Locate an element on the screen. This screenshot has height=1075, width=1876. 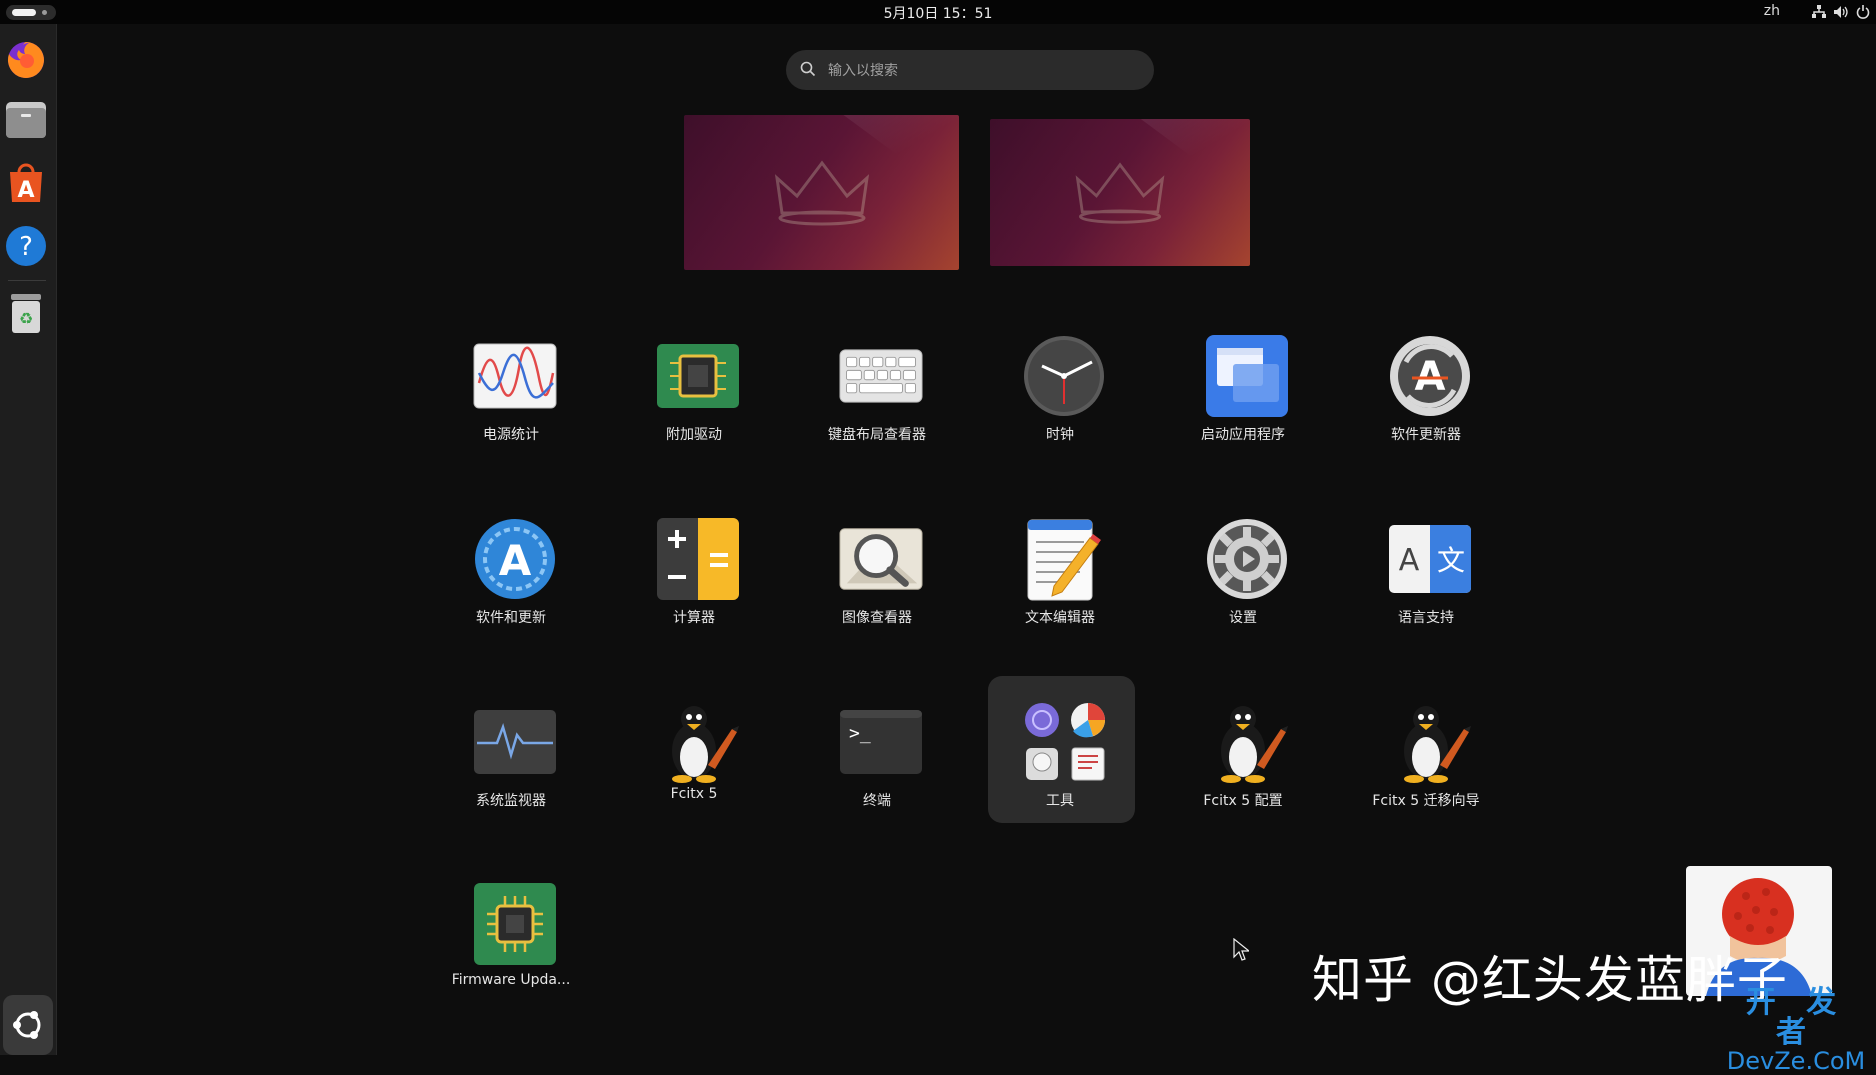
network-icon is located at coordinates (1819, 12).